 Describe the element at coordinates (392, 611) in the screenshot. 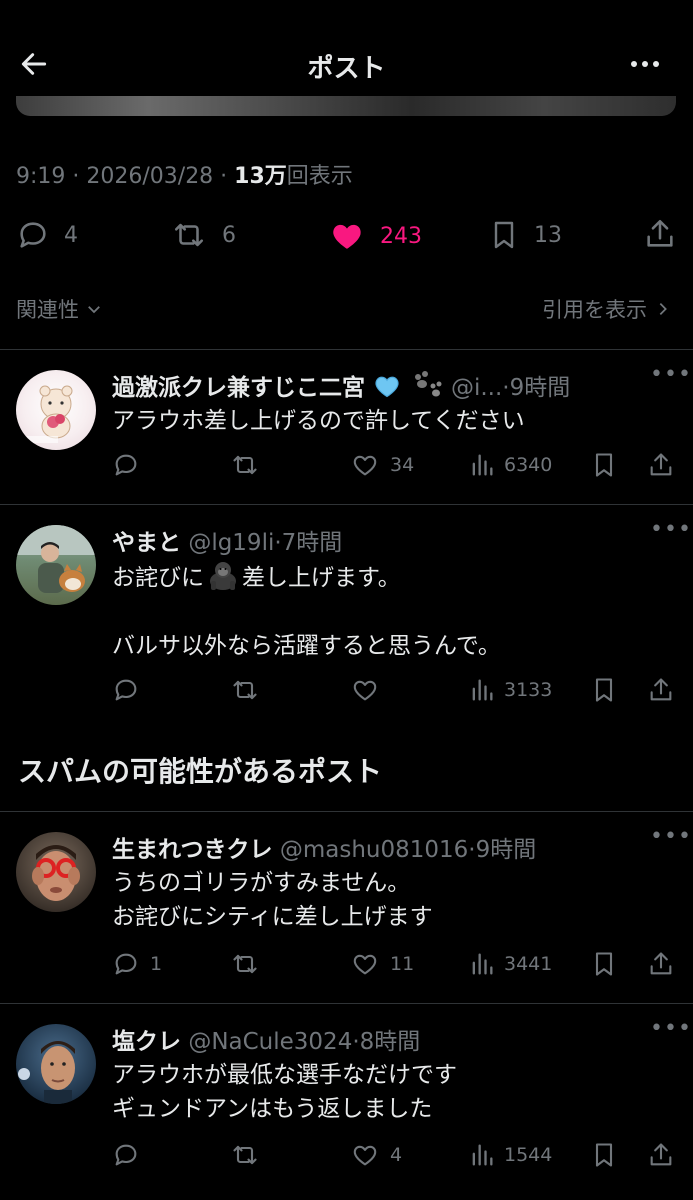

I see `reply-text: お詫びに 差し上げます。 バルサ以外なら活躍すると思うんで。` at that location.